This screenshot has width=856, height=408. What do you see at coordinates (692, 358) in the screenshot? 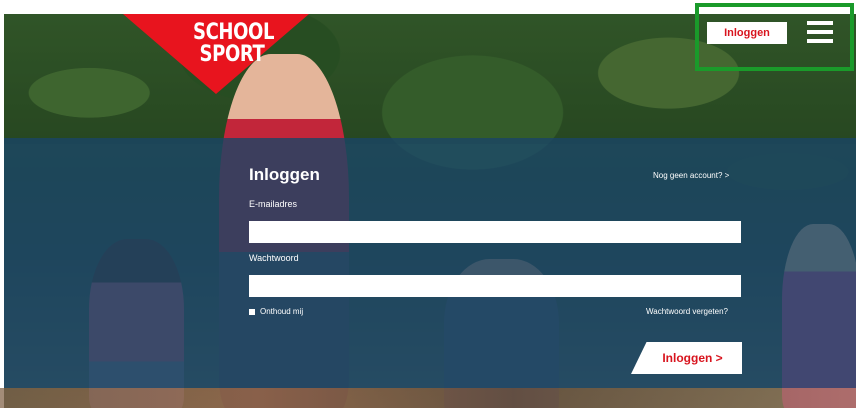
I see `submit-label: Inloggen >` at bounding box center [692, 358].